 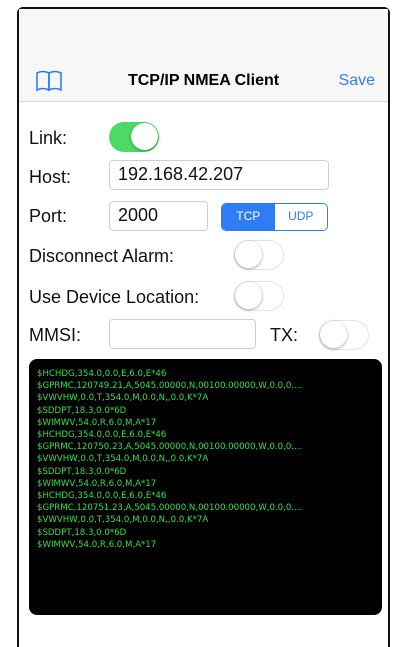 I want to click on protocol-segmented-control: TCP UDP, so click(x=274, y=217).